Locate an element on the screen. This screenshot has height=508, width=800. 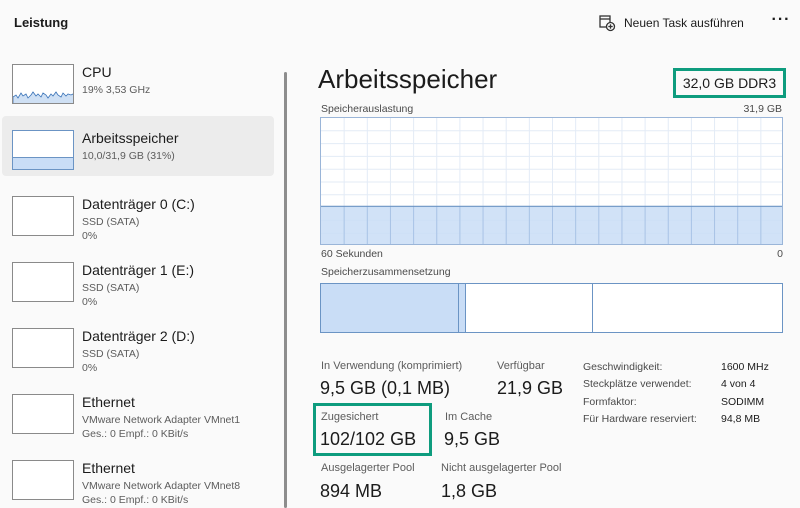
speed-value: 1600 MHz is located at coordinates (745, 367).